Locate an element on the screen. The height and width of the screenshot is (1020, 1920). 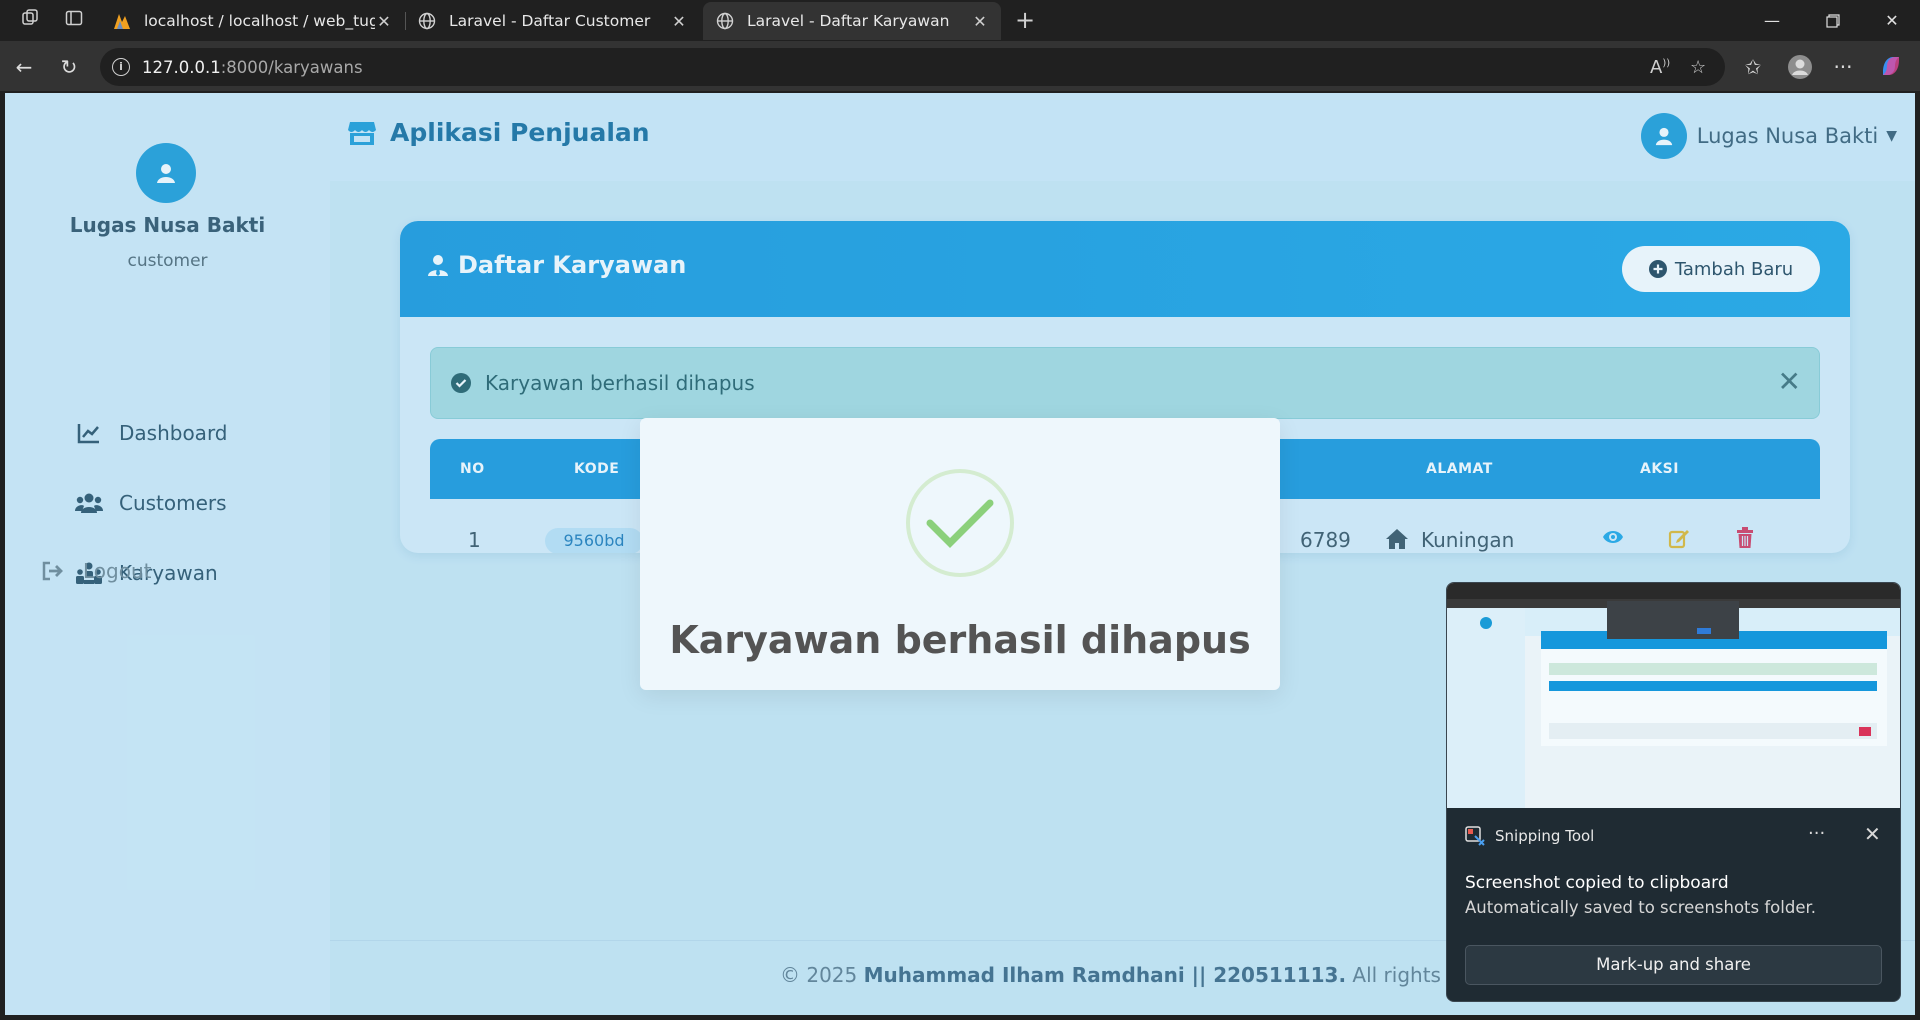
url-host: 127.0.0.1 is located at coordinates (181, 67).